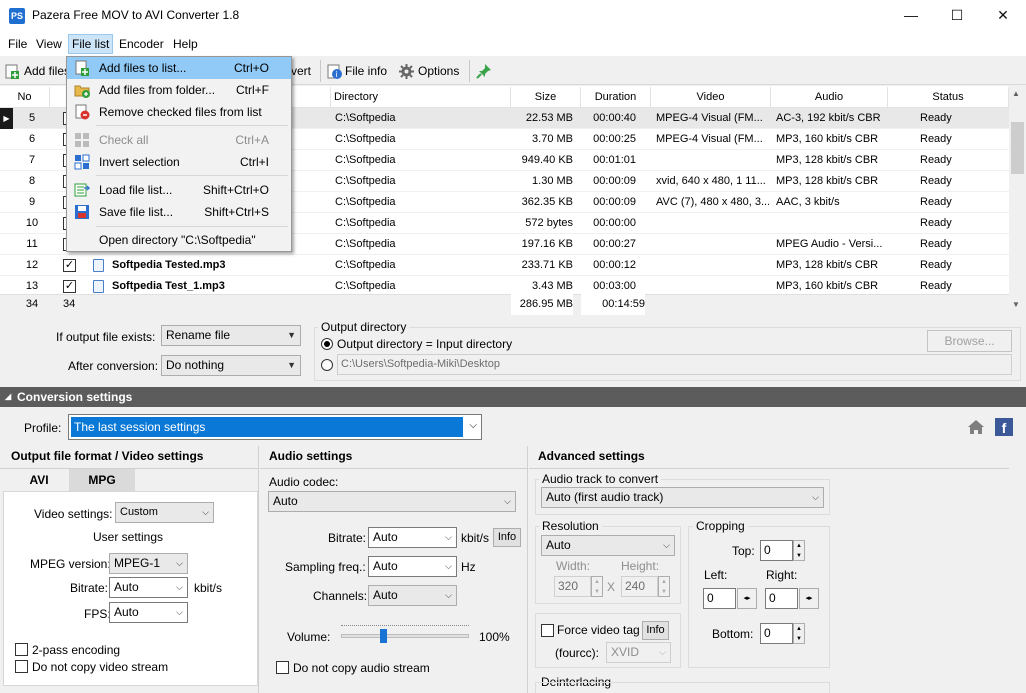 The image size is (1026, 693). What do you see at coordinates (82, 140) in the screenshot?
I see `check-all-icon` at bounding box center [82, 140].